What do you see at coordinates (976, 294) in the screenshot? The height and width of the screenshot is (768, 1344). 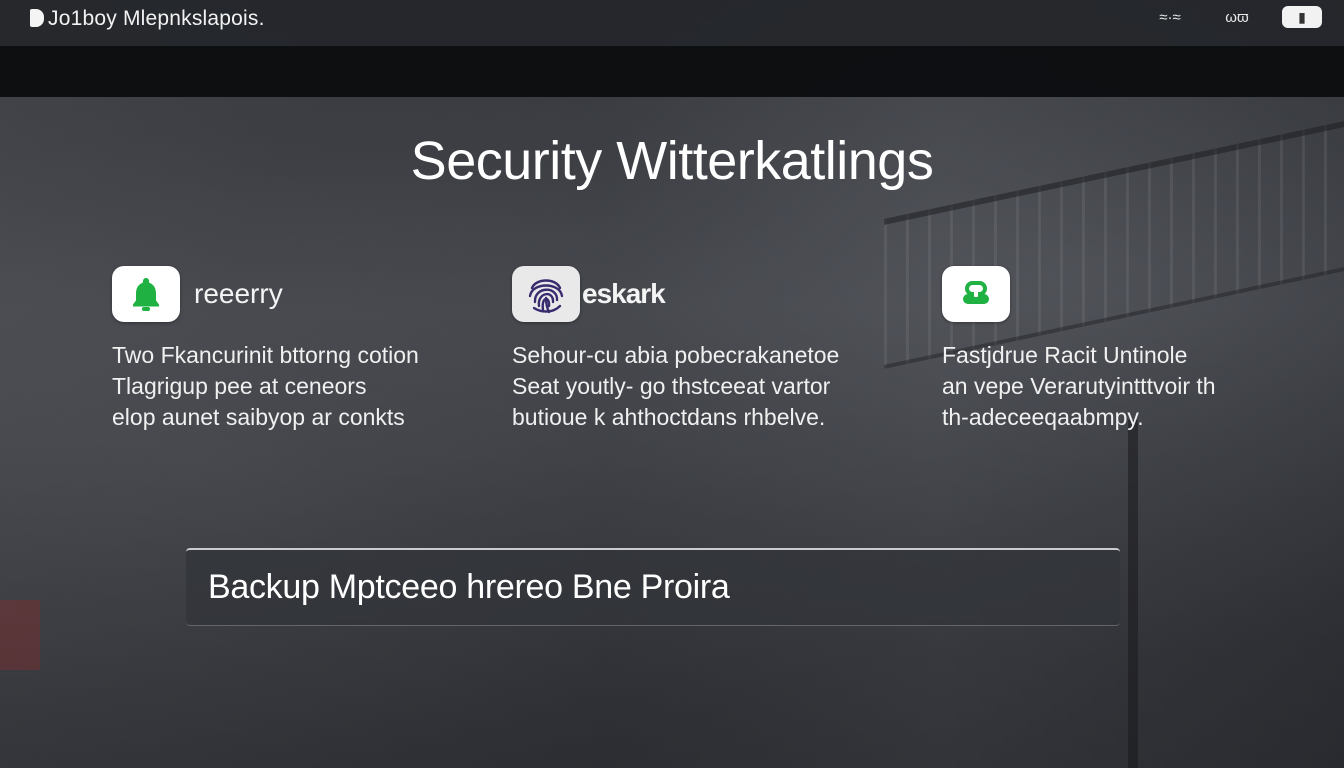 I see `key-icon` at bounding box center [976, 294].